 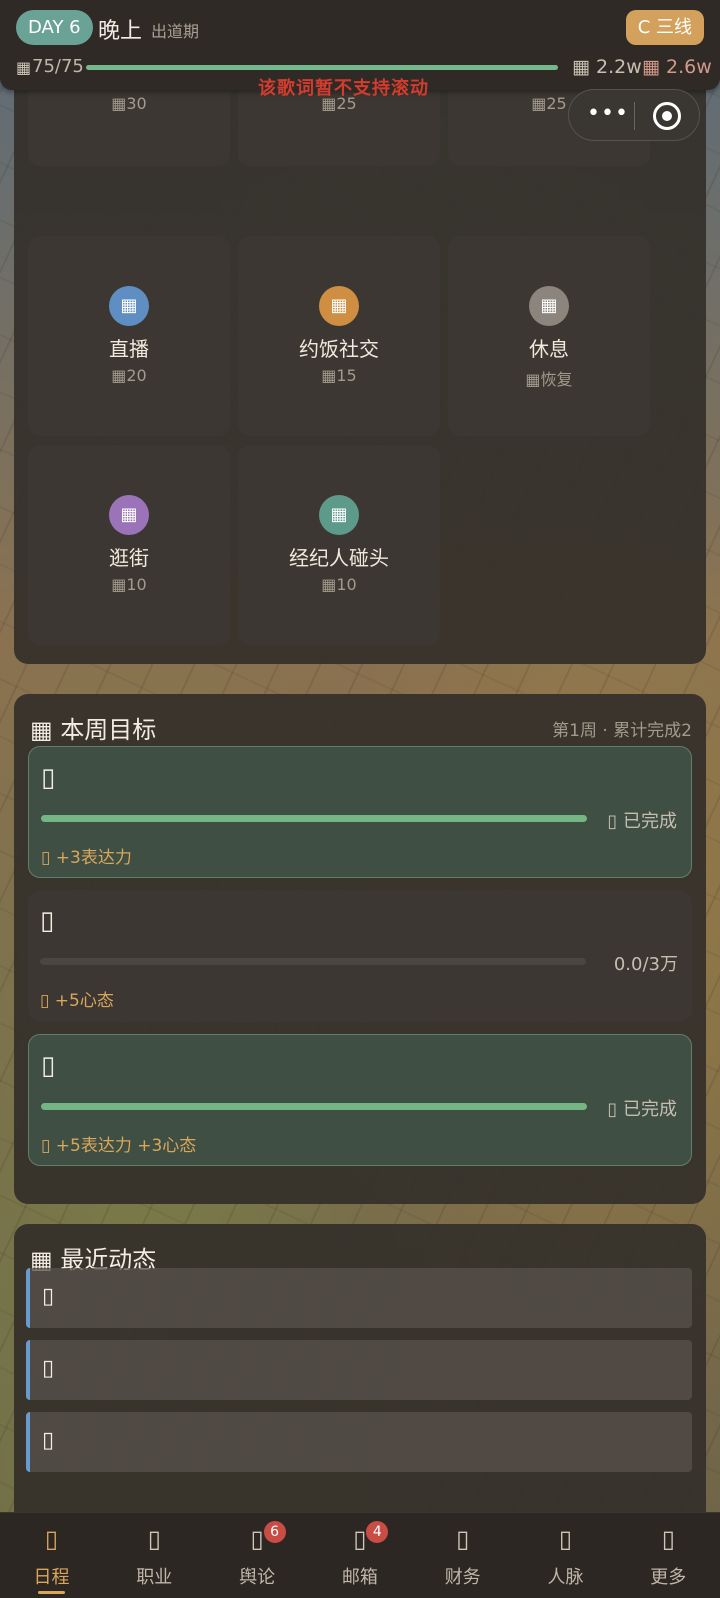 What do you see at coordinates (136, 103) in the screenshot?
I see `activity-cost-value: 30` at bounding box center [136, 103].